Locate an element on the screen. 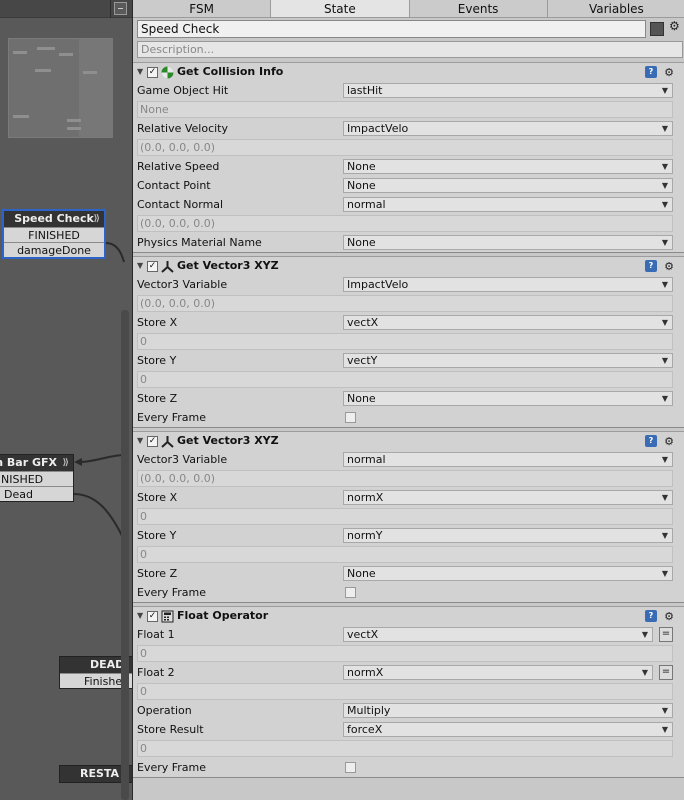  property-row-physics-material-name: Physics Material Name None ▼ is located at coordinates (408, 242).